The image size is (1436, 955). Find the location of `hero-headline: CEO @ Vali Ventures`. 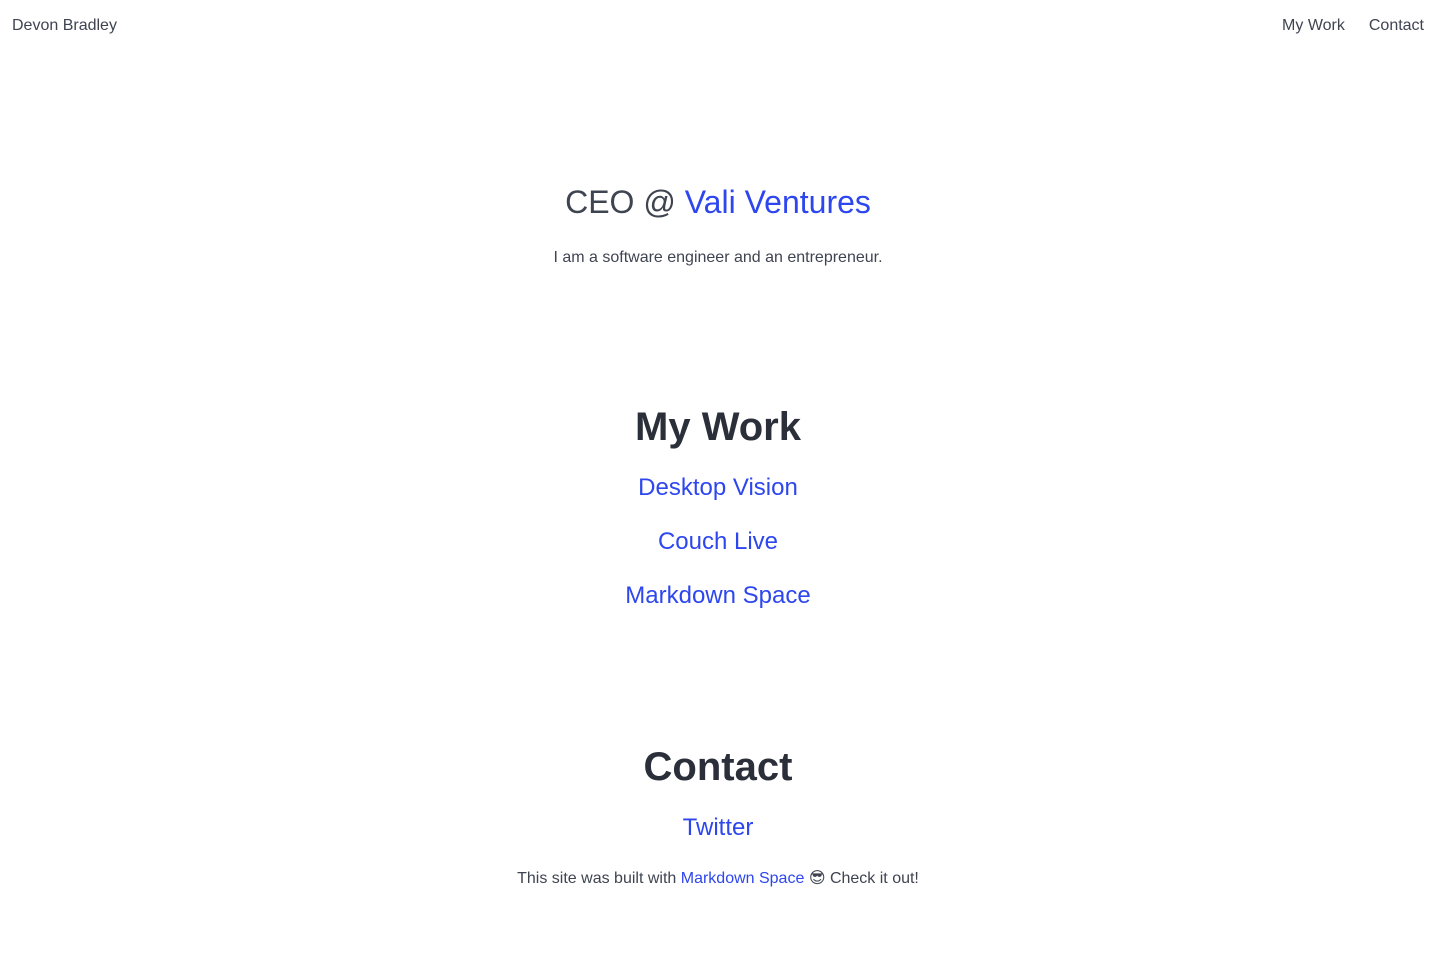

hero-headline: CEO @ Vali Ventures is located at coordinates (718, 202).